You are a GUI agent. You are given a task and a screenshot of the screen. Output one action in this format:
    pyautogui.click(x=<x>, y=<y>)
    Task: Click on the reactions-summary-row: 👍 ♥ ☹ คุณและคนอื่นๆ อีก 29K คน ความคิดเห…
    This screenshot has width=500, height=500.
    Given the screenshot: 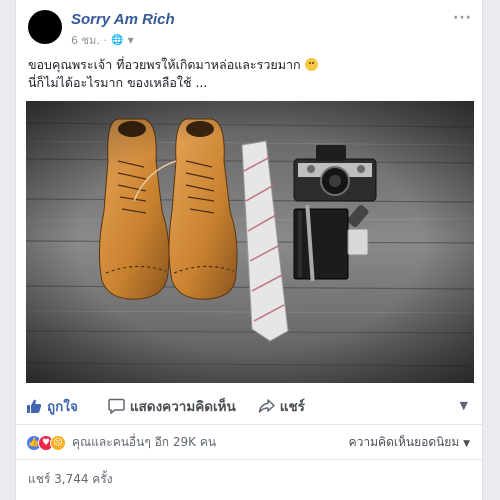 What is the action you would take?
    pyautogui.click(x=249, y=443)
    